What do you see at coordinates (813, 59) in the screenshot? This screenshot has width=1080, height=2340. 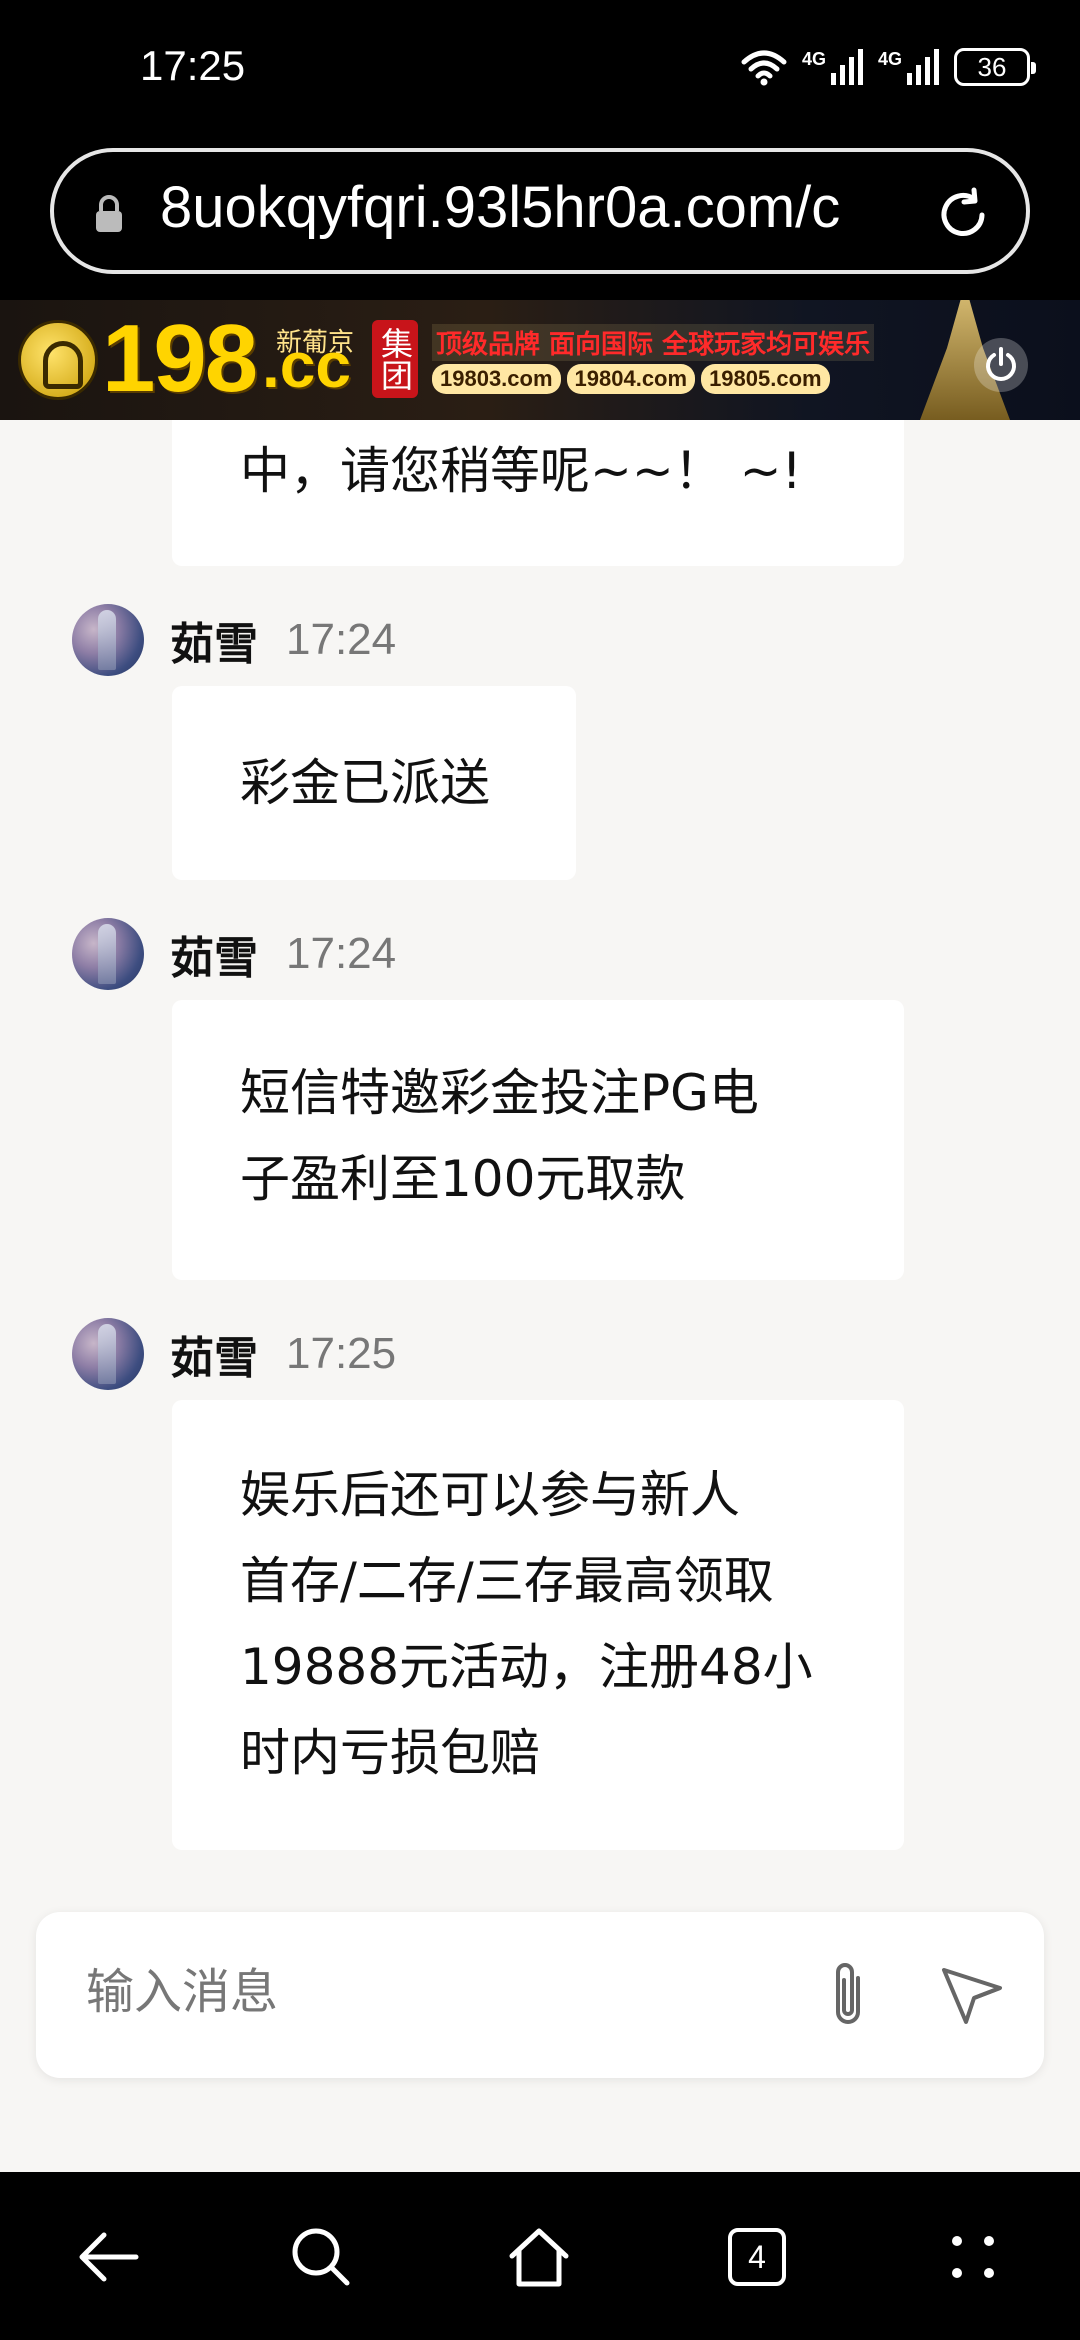 I see `network-type-1: 4G` at bounding box center [813, 59].